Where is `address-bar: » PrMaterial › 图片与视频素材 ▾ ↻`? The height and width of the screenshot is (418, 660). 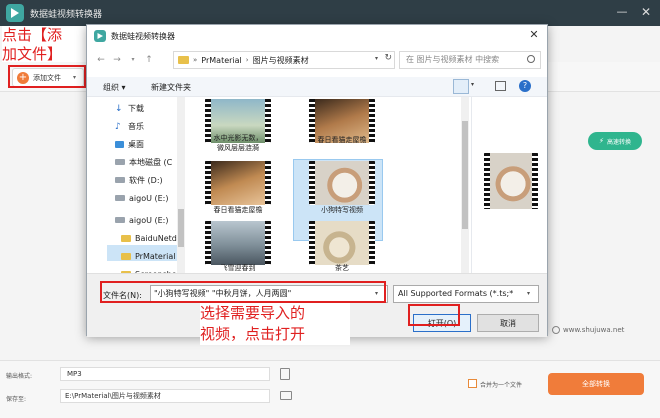 address-bar: » PrMaterial › 图片与视频素材 ▾ ↻ is located at coordinates (284, 60).